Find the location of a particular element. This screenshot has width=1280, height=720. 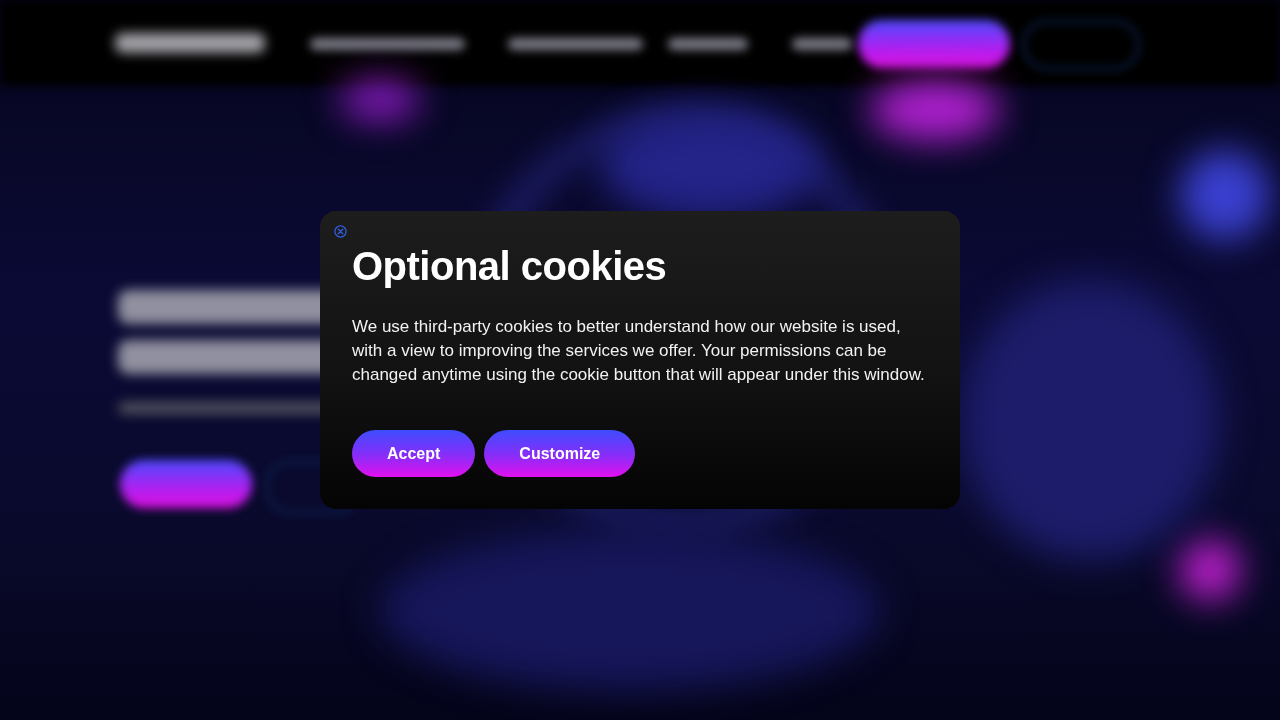

customize-button: Customize is located at coordinates (560, 453).